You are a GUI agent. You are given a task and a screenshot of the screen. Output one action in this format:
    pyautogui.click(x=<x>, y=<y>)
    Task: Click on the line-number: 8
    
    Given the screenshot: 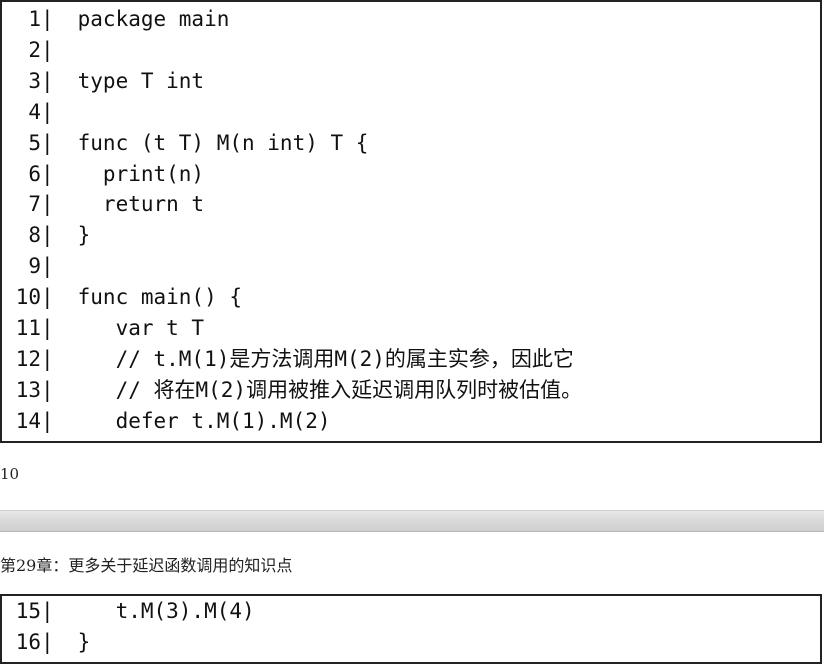 What is the action you would take?
    pyautogui.click(x=34, y=235)
    